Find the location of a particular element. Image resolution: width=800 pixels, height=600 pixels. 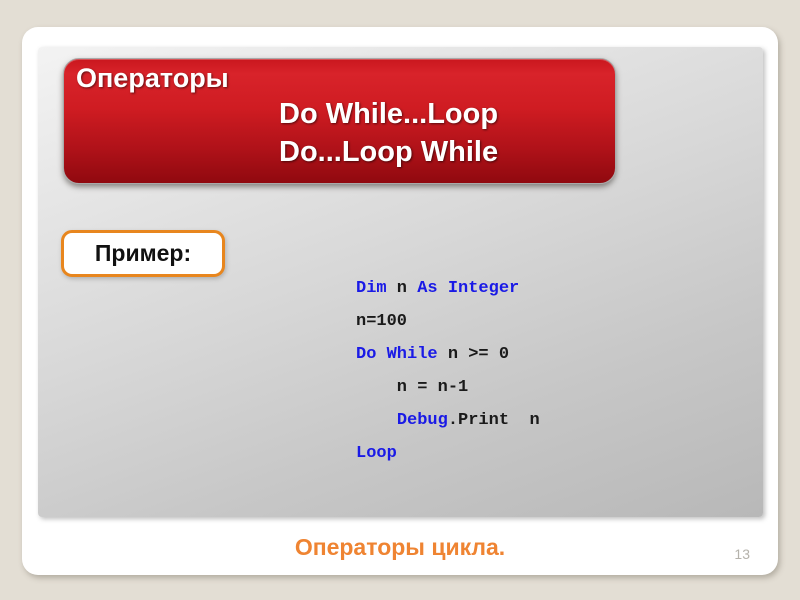

code-line: Dim n As Integer is located at coordinates (448, 288).